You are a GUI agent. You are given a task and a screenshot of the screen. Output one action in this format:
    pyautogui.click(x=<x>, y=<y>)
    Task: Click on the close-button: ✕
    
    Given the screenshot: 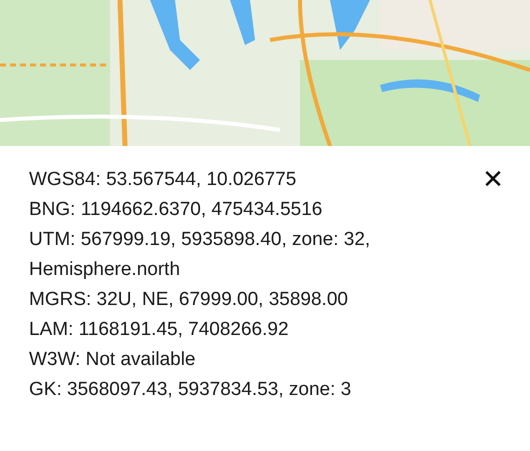 What is the action you would take?
    pyautogui.click(x=493, y=180)
    